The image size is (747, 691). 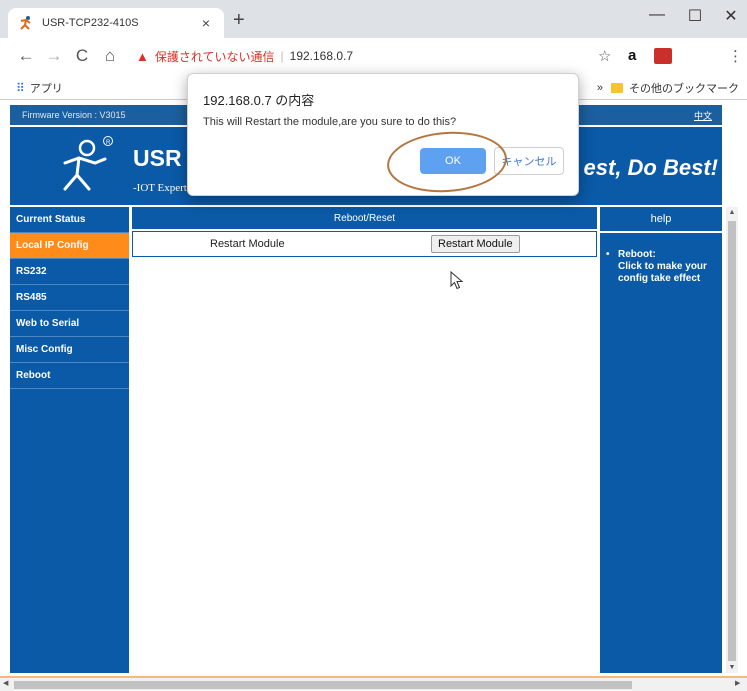 I want to click on apps-bookmark: ⠿ アプリ, so click(x=39, y=88).